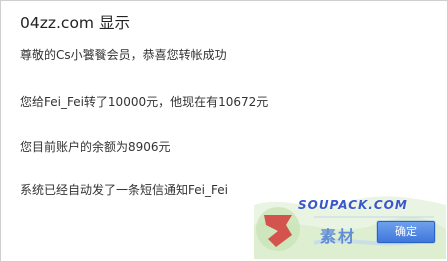  I want to click on message-line-greeting: 尊敬的Cs小饕餮会员，恭喜您转帐成功, so click(123, 55).